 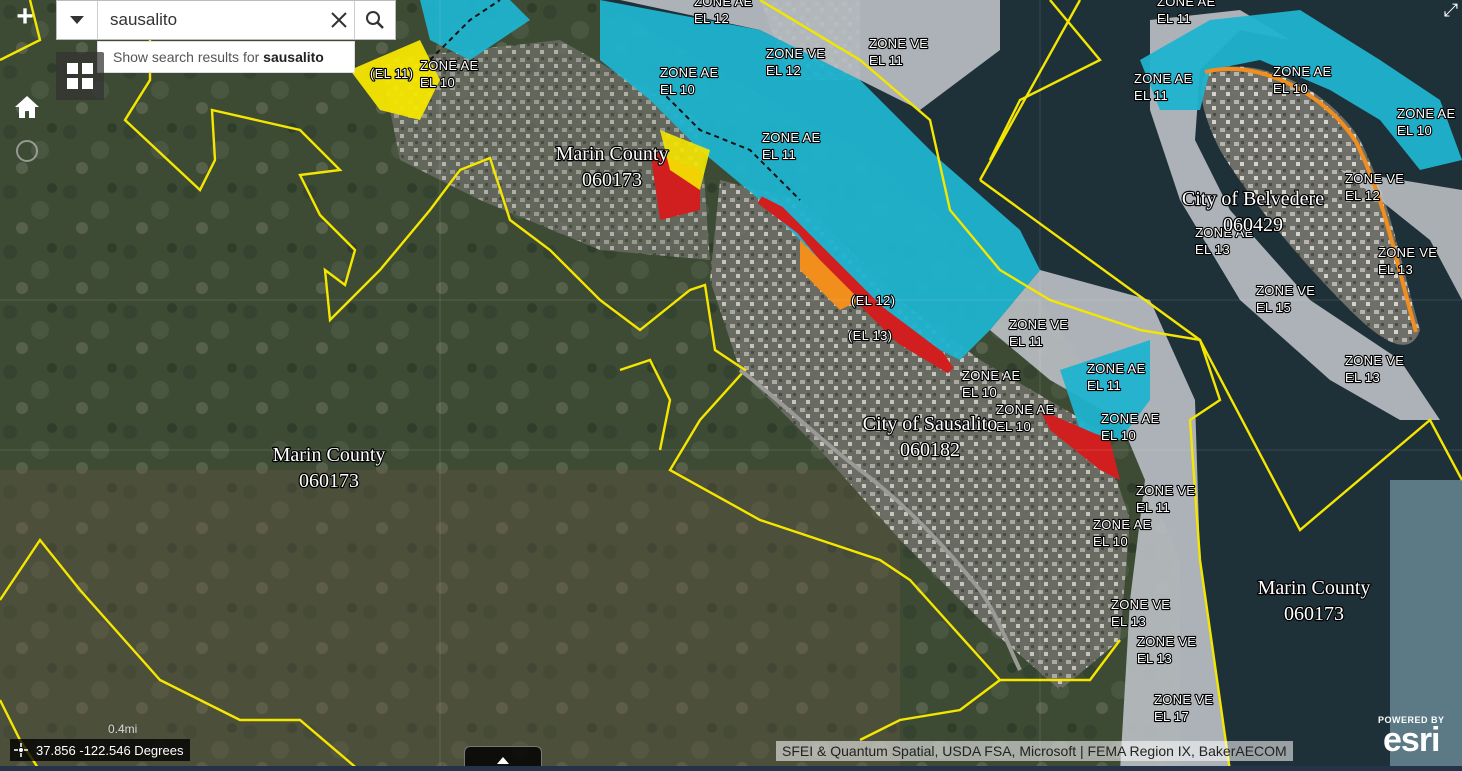 What do you see at coordinates (873, 300) in the screenshot?
I see `elevation-label: (EL 12)` at bounding box center [873, 300].